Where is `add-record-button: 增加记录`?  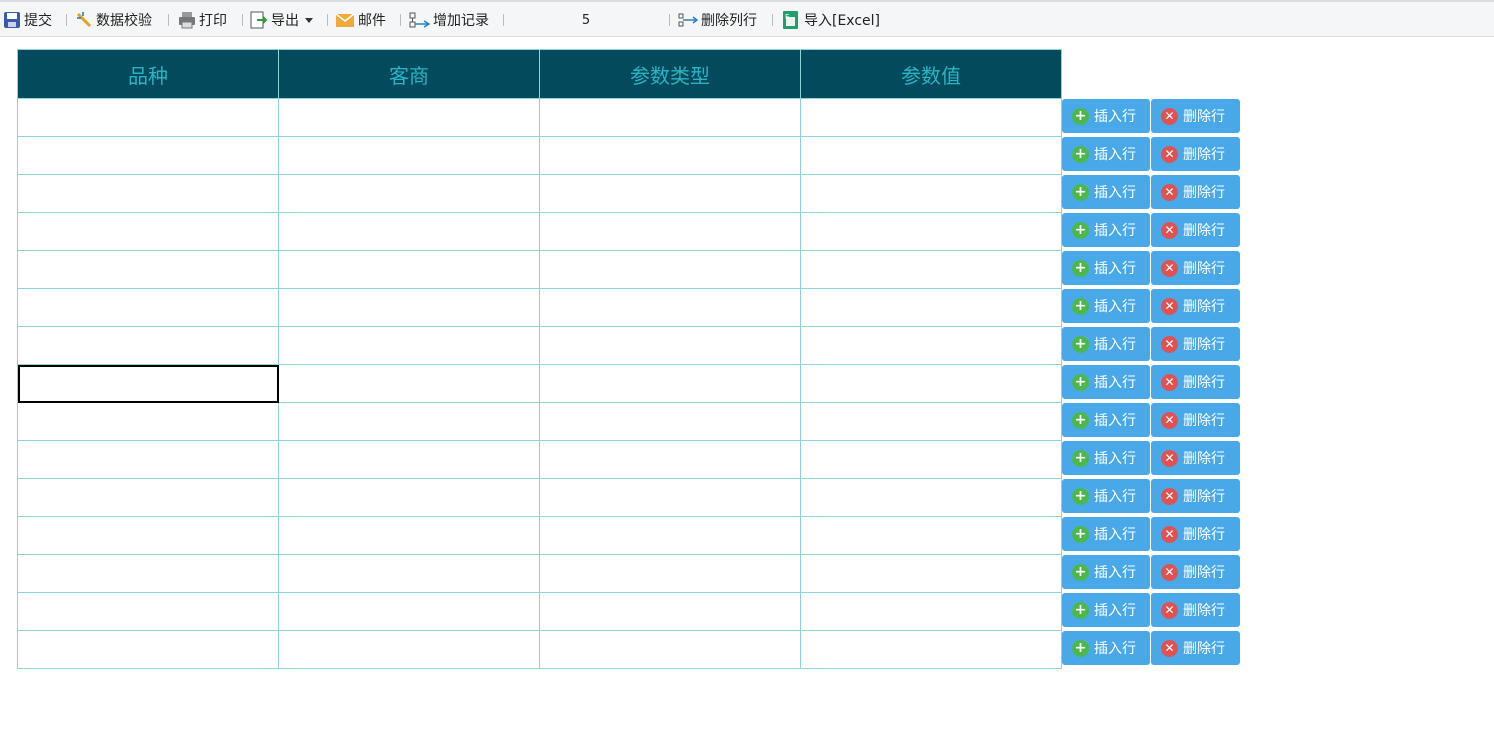 add-record-button: 增加记录 is located at coordinates (449, 20).